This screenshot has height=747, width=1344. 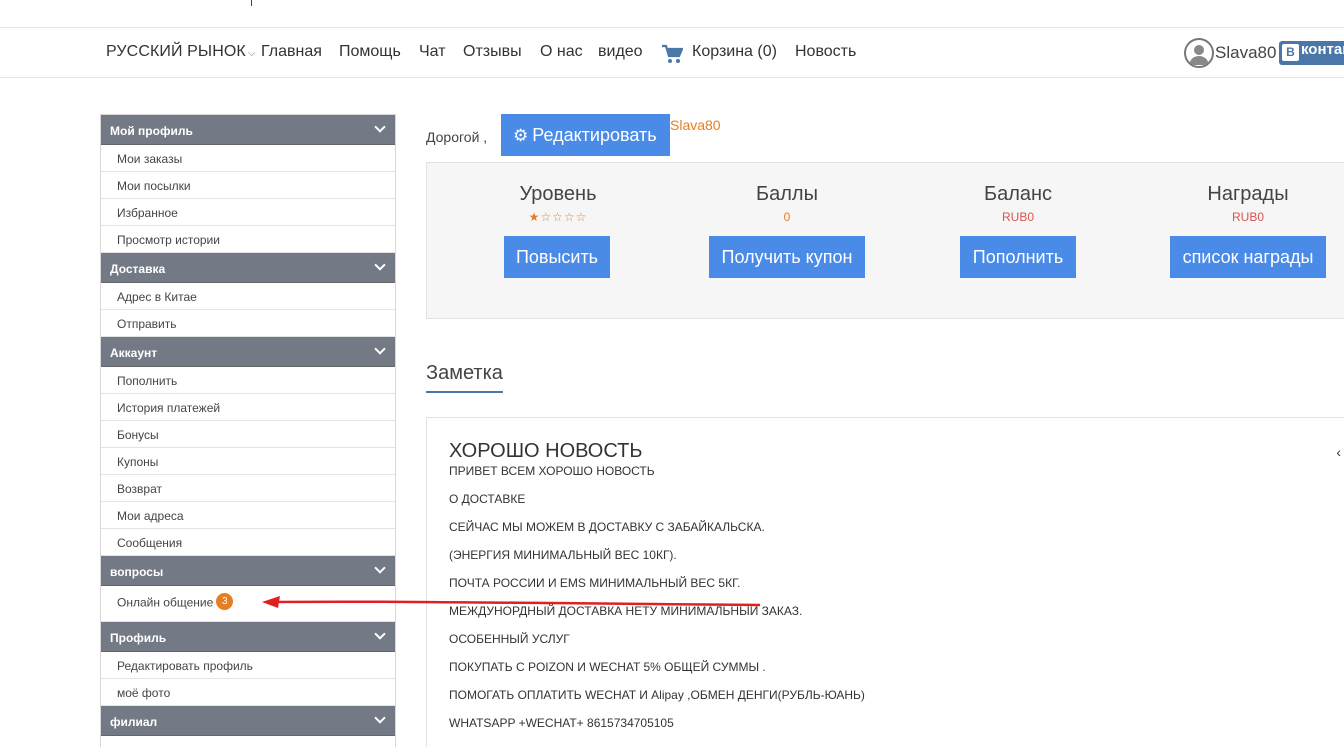 I want to click on stat-points-value: 0, so click(x=787, y=217).